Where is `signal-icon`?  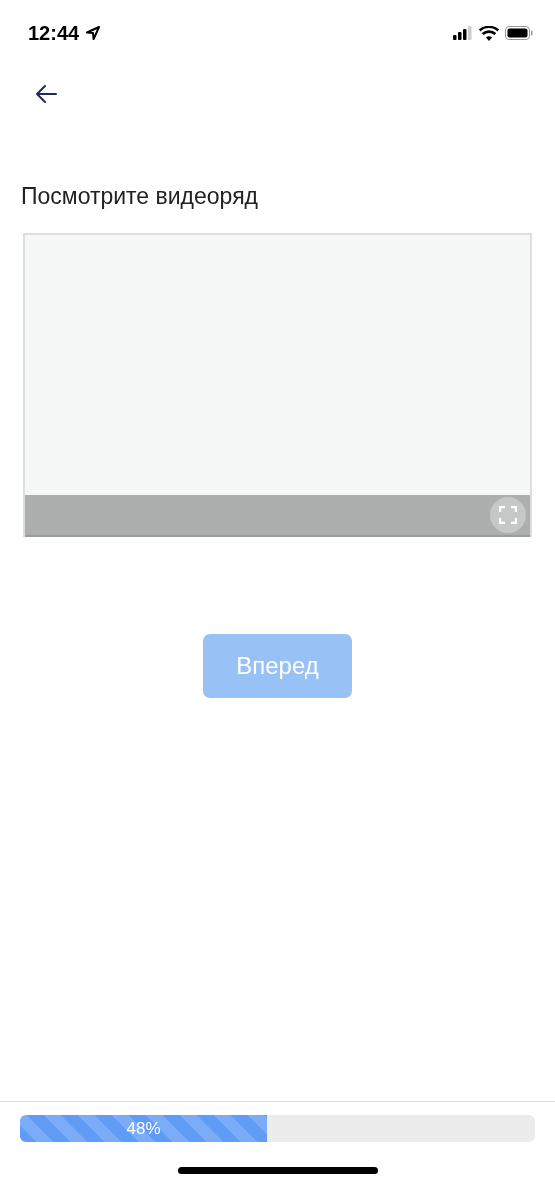
signal-icon is located at coordinates (463, 33).